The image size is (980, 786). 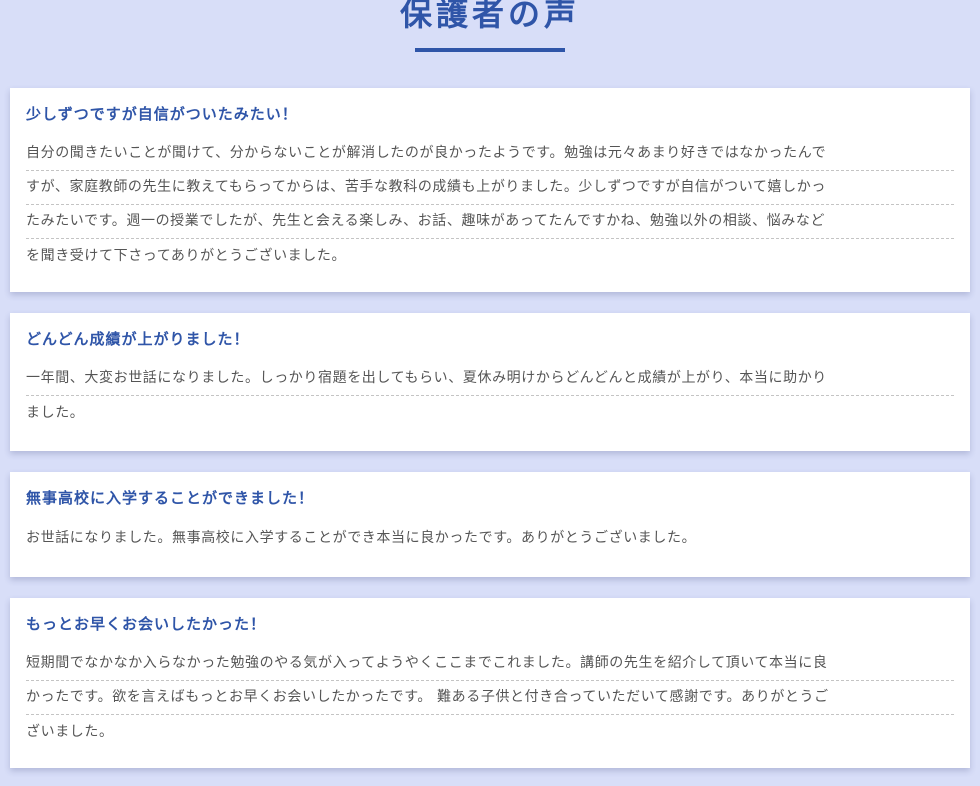 What do you see at coordinates (162, 114) in the screenshot?
I see `testimonial-title: 少しずつですが自信がついたみたい！` at bounding box center [162, 114].